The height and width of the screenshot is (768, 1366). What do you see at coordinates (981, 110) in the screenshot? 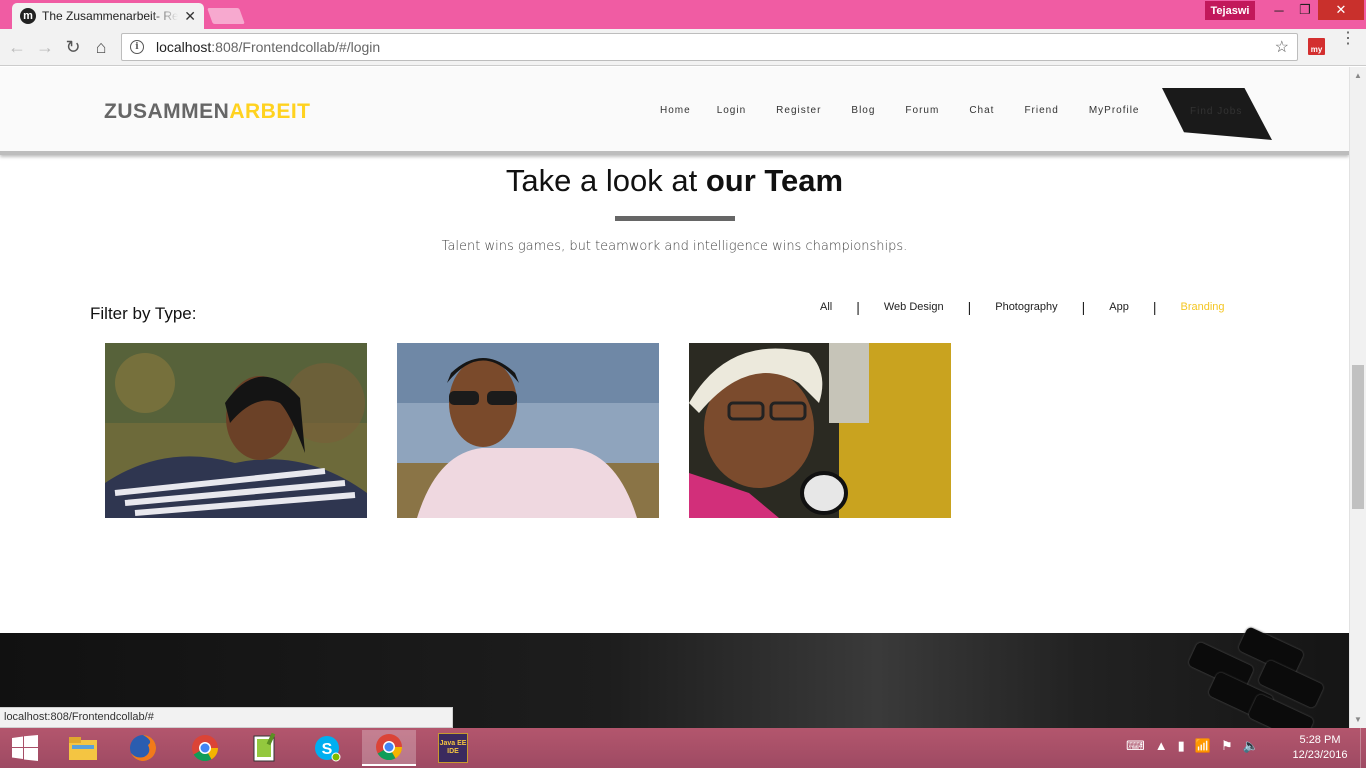
I see `nav-chat: Chat` at bounding box center [981, 110].